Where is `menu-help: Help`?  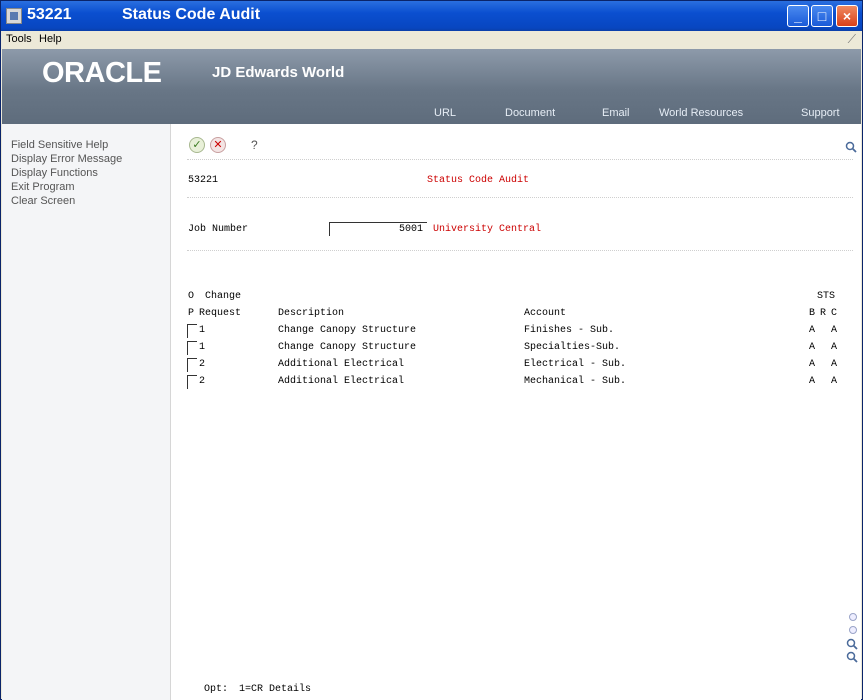
menu-help: Help is located at coordinates (50, 39).